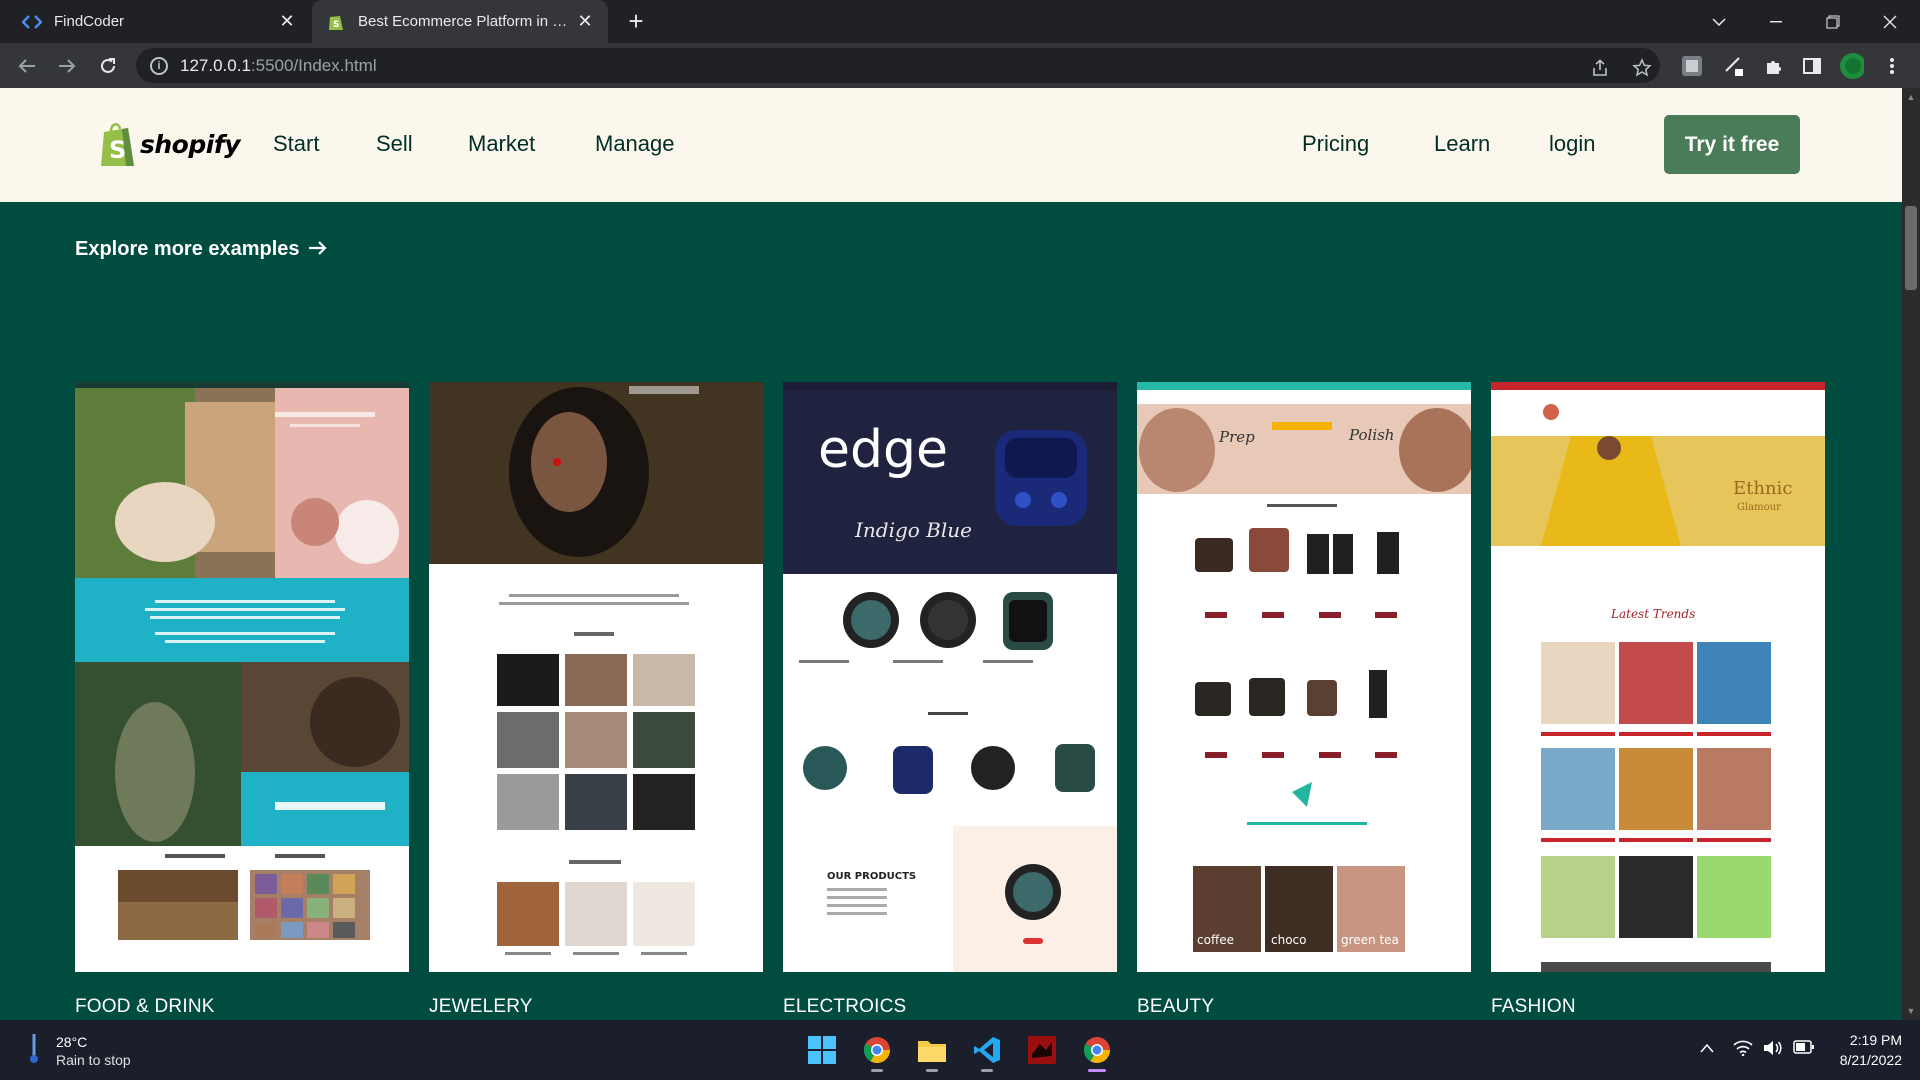 The width and height of the screenshot is (1920, 1080). Describe the element at coordinates (871, 876) in the screenshot. I see `our-products-heading: OUR PRODUCTS` at that location.